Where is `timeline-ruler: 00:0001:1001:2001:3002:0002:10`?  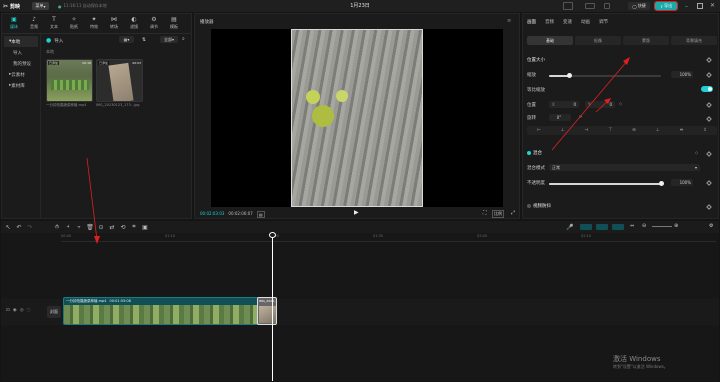 timeline-ruler: 00:0001:1001:2001:3002:0002:10 is located at coordinates (388, 238).